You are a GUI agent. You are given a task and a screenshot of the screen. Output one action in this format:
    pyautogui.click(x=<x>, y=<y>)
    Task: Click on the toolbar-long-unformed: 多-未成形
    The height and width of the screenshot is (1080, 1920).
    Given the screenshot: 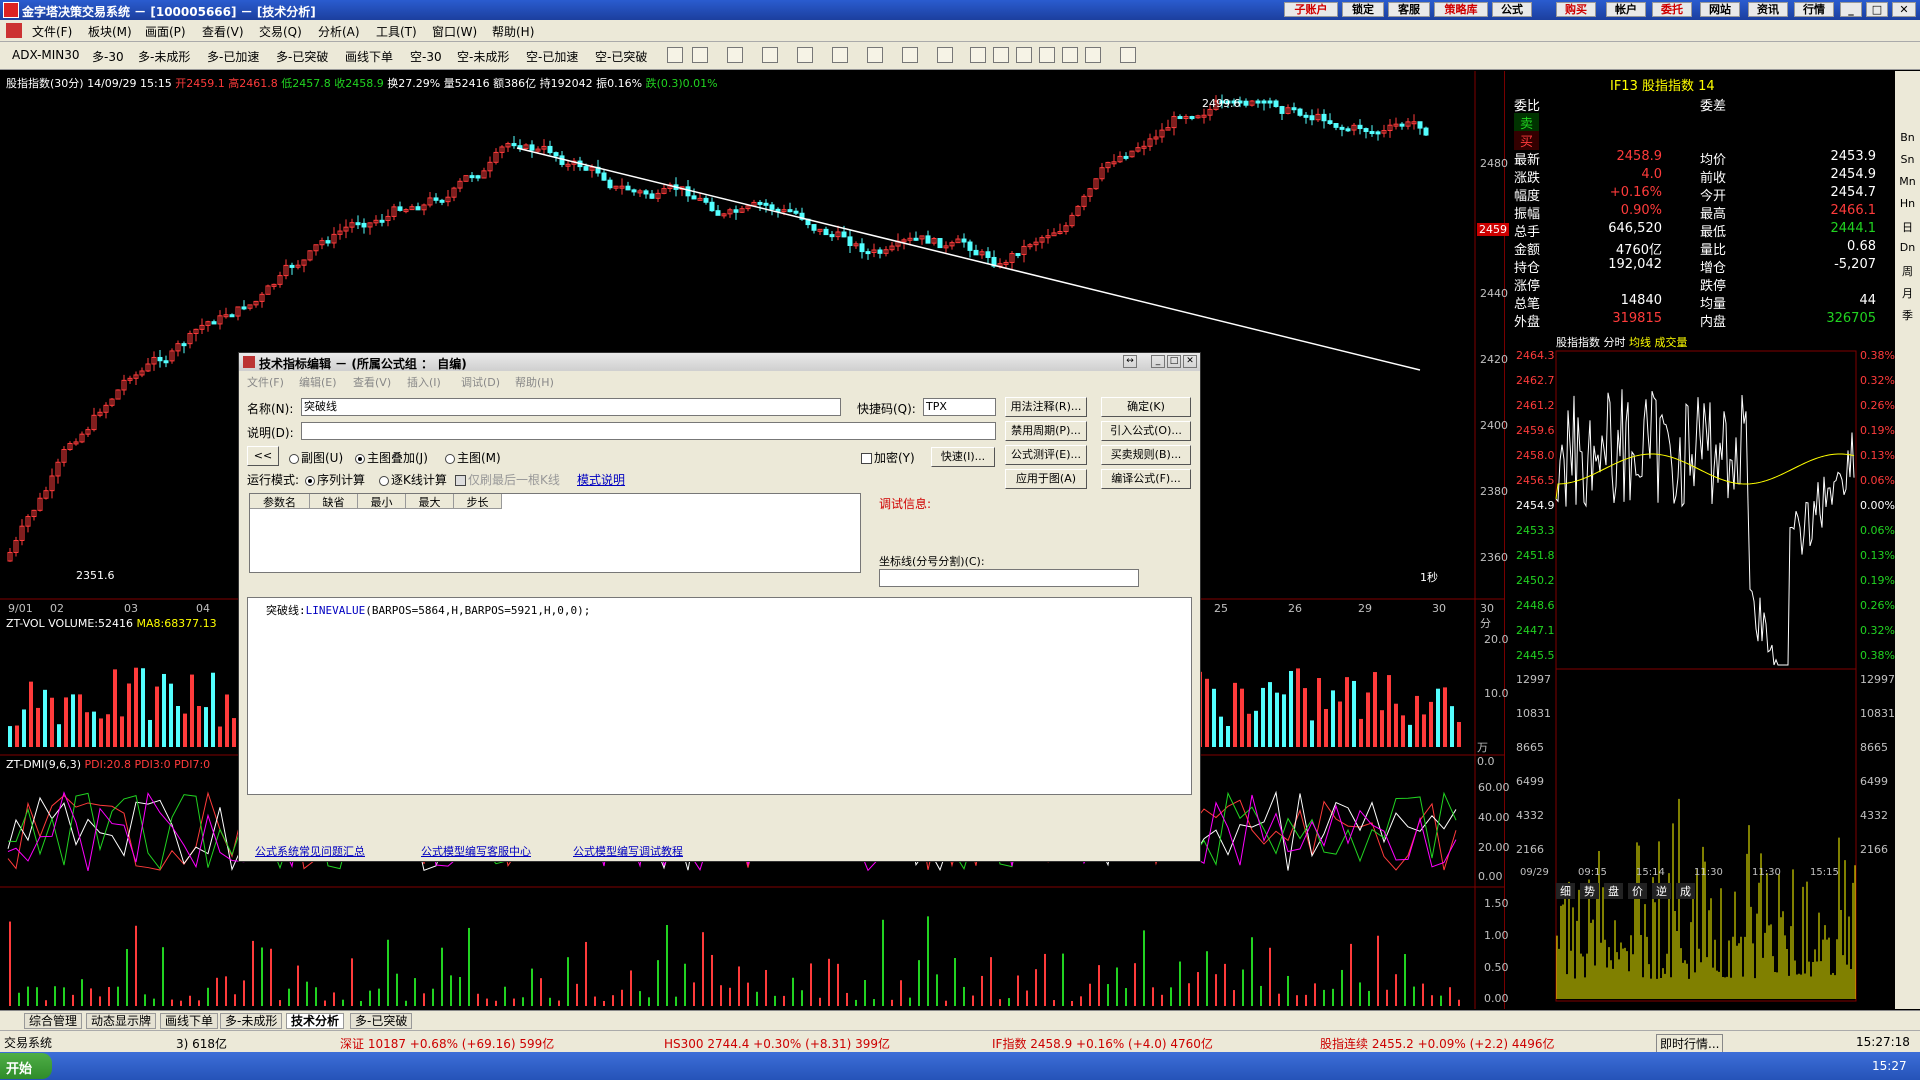 What is the action you would take?
    pyautogui.click(x=164, y=56)
    